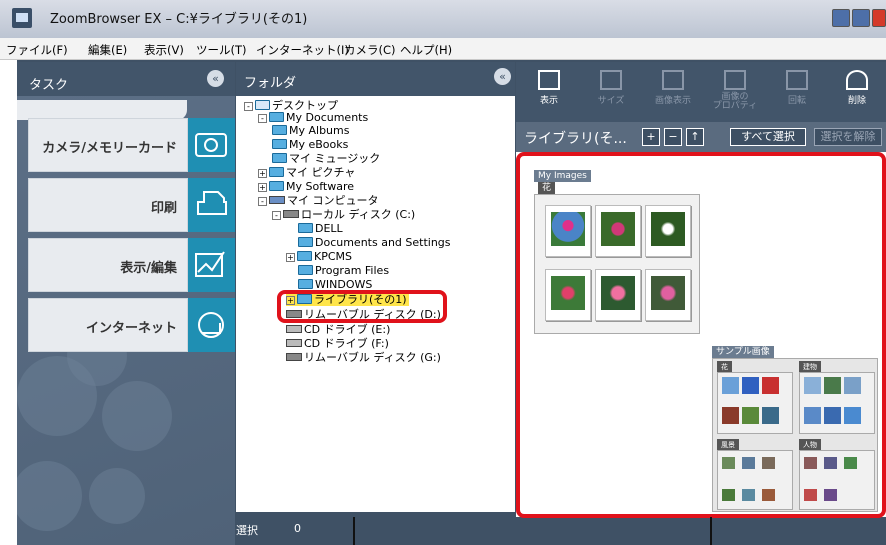 This screenshot has width=886, height=545. I want to click on menu-help: ヘルプ(H), so click(426, 50).